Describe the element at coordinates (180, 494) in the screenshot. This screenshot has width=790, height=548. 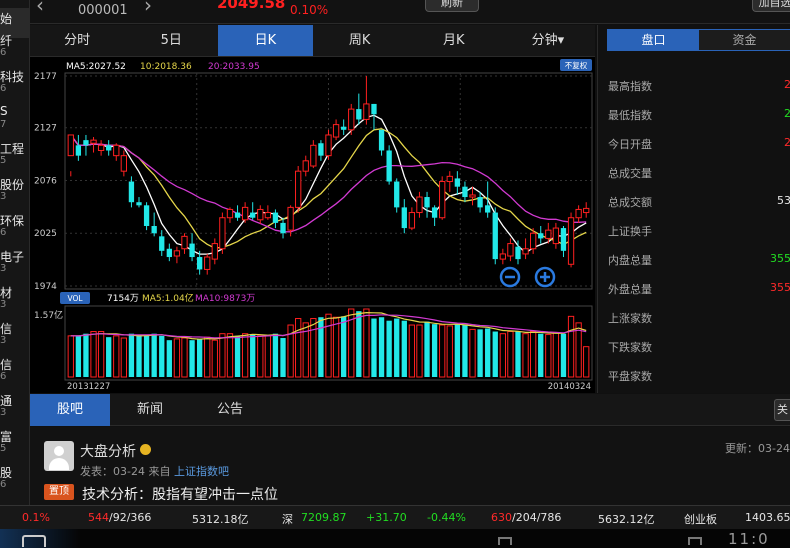
I see `post-title: 技术分析：股指有望冲击一点位` at that location.